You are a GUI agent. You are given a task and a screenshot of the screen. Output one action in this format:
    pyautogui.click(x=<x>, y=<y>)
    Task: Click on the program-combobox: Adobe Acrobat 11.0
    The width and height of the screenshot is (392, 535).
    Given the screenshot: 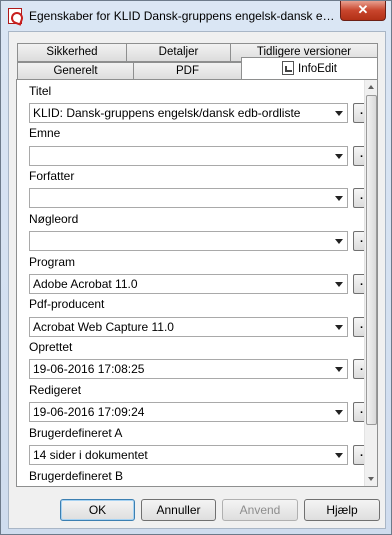 What is the action you would take?
    pyautogui.click(x=188, y=284)
    